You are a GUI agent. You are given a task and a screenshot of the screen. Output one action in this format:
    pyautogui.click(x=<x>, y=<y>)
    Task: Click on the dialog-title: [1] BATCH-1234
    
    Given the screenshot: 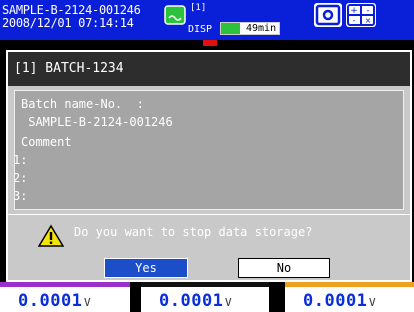 What is the action you would take?
    pyautogui.click(x=209, y=69)
    